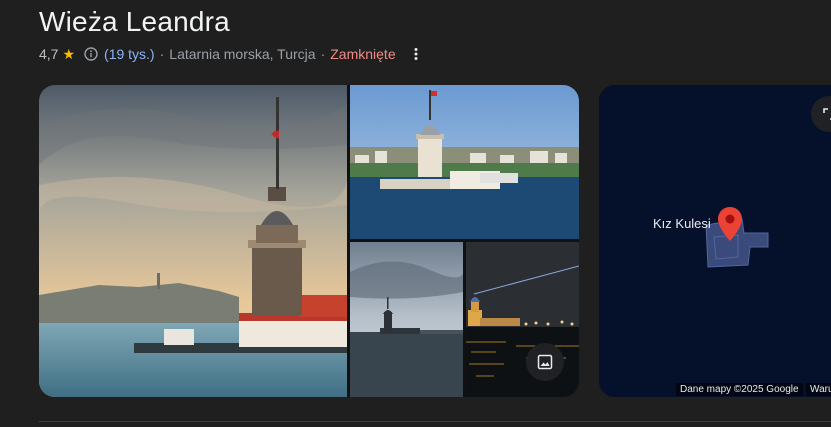 The height and width of the screenshot is (427, 831). I want to click on map-pin-icon, so click(730, 224).